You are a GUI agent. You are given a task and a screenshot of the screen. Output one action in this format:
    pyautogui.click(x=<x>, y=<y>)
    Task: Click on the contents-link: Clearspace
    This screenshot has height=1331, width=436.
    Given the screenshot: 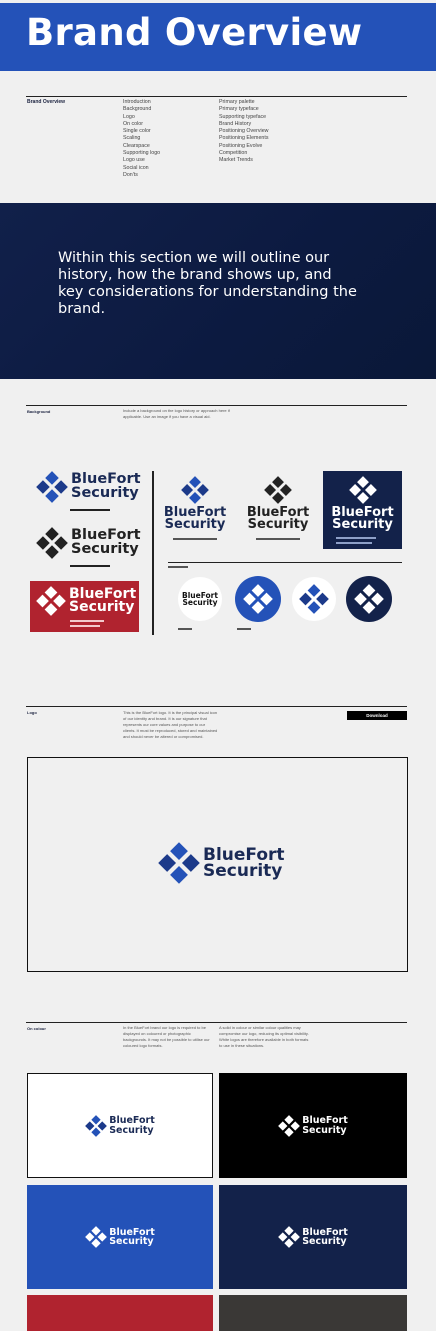 What is the action you would take?
    pyautogui.click(x=141, y=146)
    